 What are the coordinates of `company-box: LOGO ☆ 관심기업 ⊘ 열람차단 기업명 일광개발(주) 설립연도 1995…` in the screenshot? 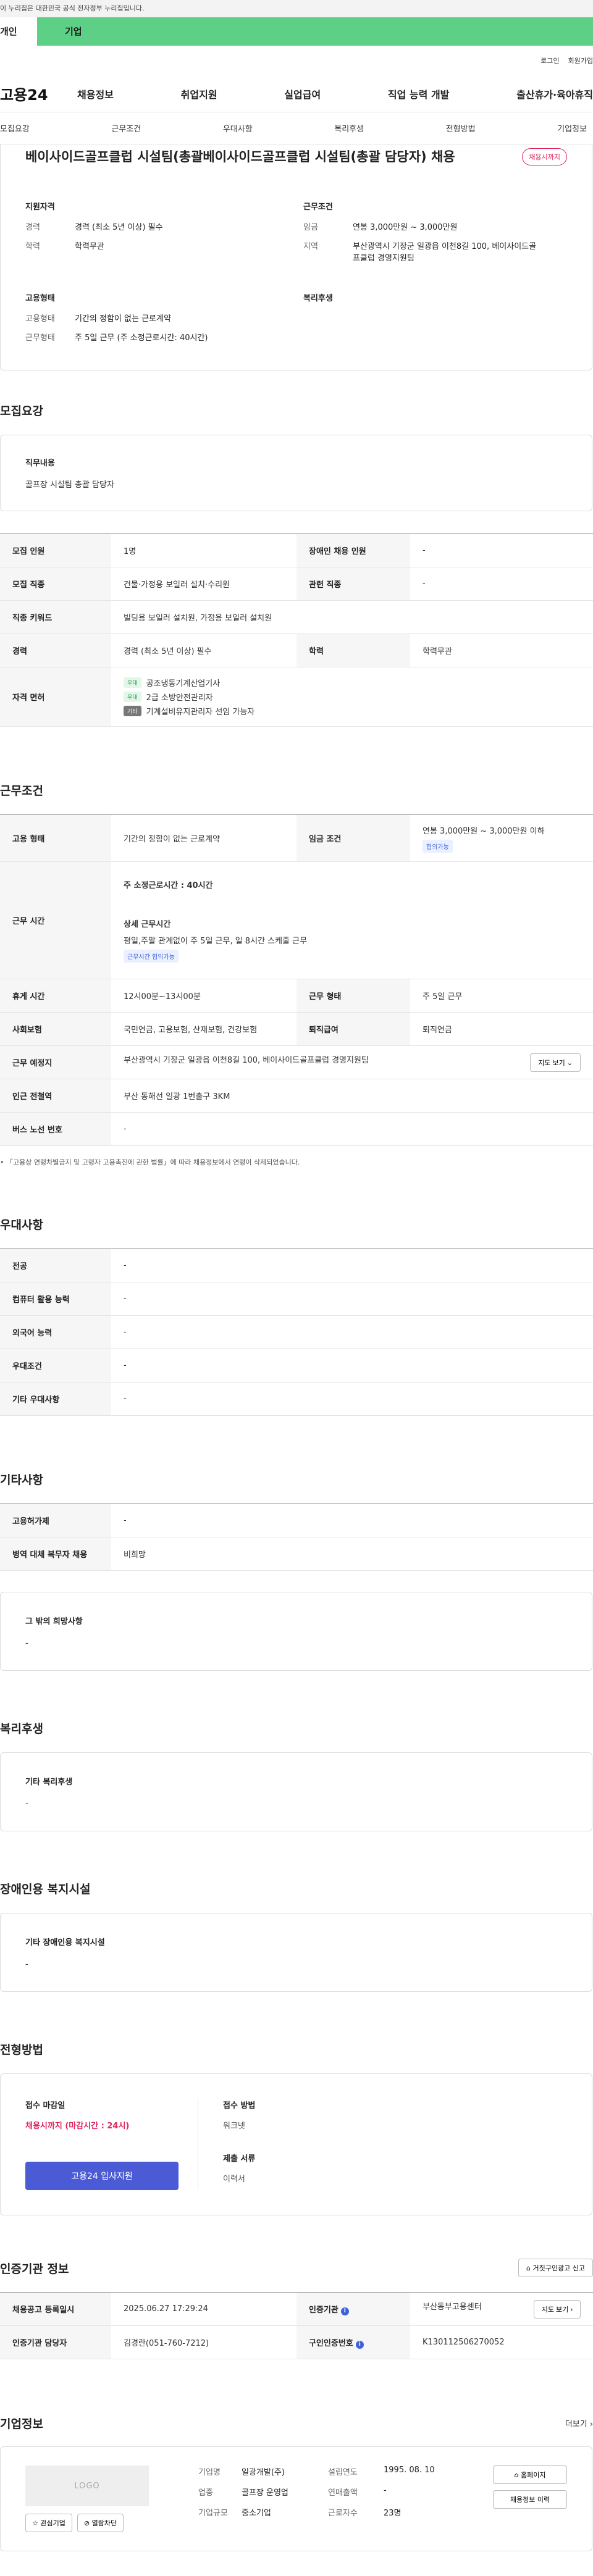 It's located at (296, 2498).